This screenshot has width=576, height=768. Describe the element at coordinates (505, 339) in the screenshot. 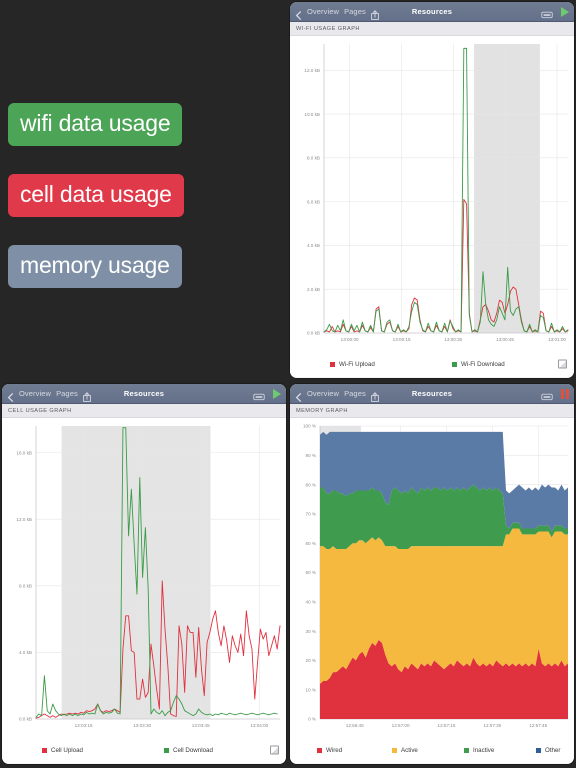

I see `svg-text: 13:00:45` at that location.